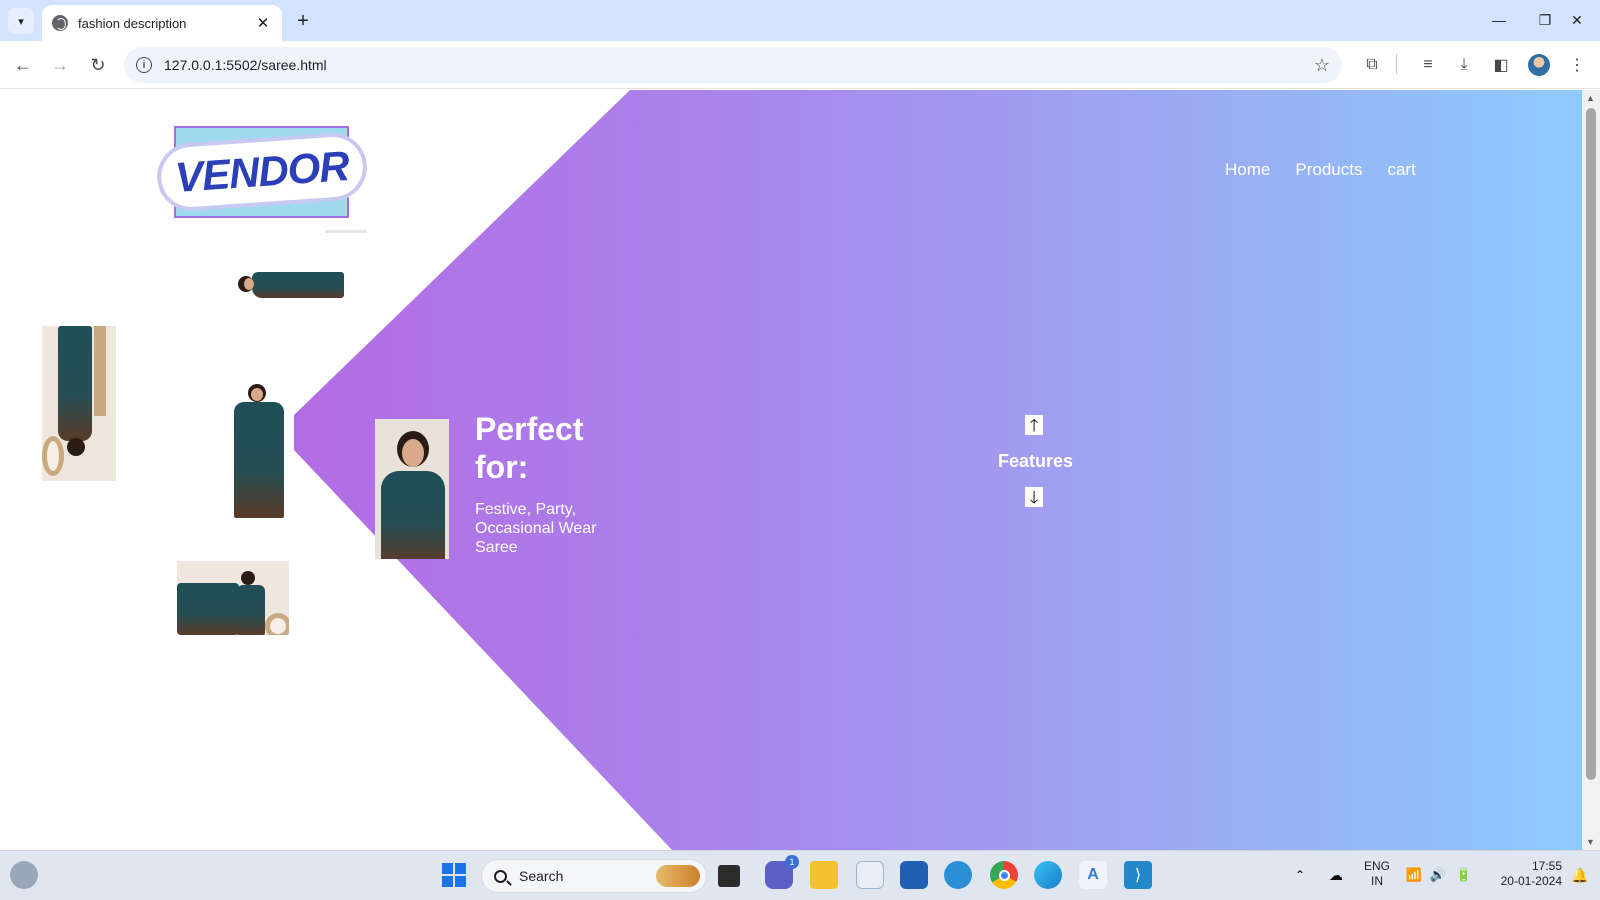 This screenshot has width=1600, height=900. I want to click on ie-icon, so click(958, 875).